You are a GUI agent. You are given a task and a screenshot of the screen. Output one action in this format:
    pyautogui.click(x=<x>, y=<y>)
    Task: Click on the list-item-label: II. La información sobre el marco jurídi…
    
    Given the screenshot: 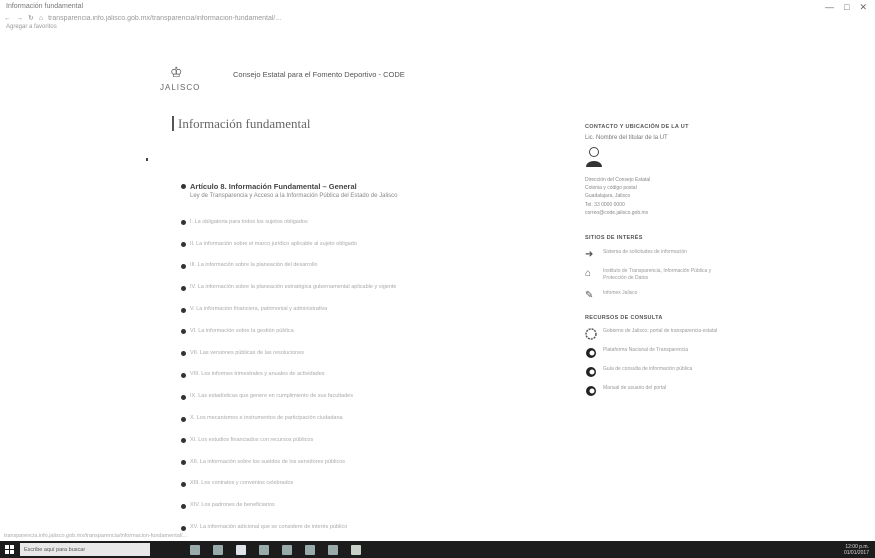 What is the action you would take?
    pyautogui.click(x=273, y=243)
    